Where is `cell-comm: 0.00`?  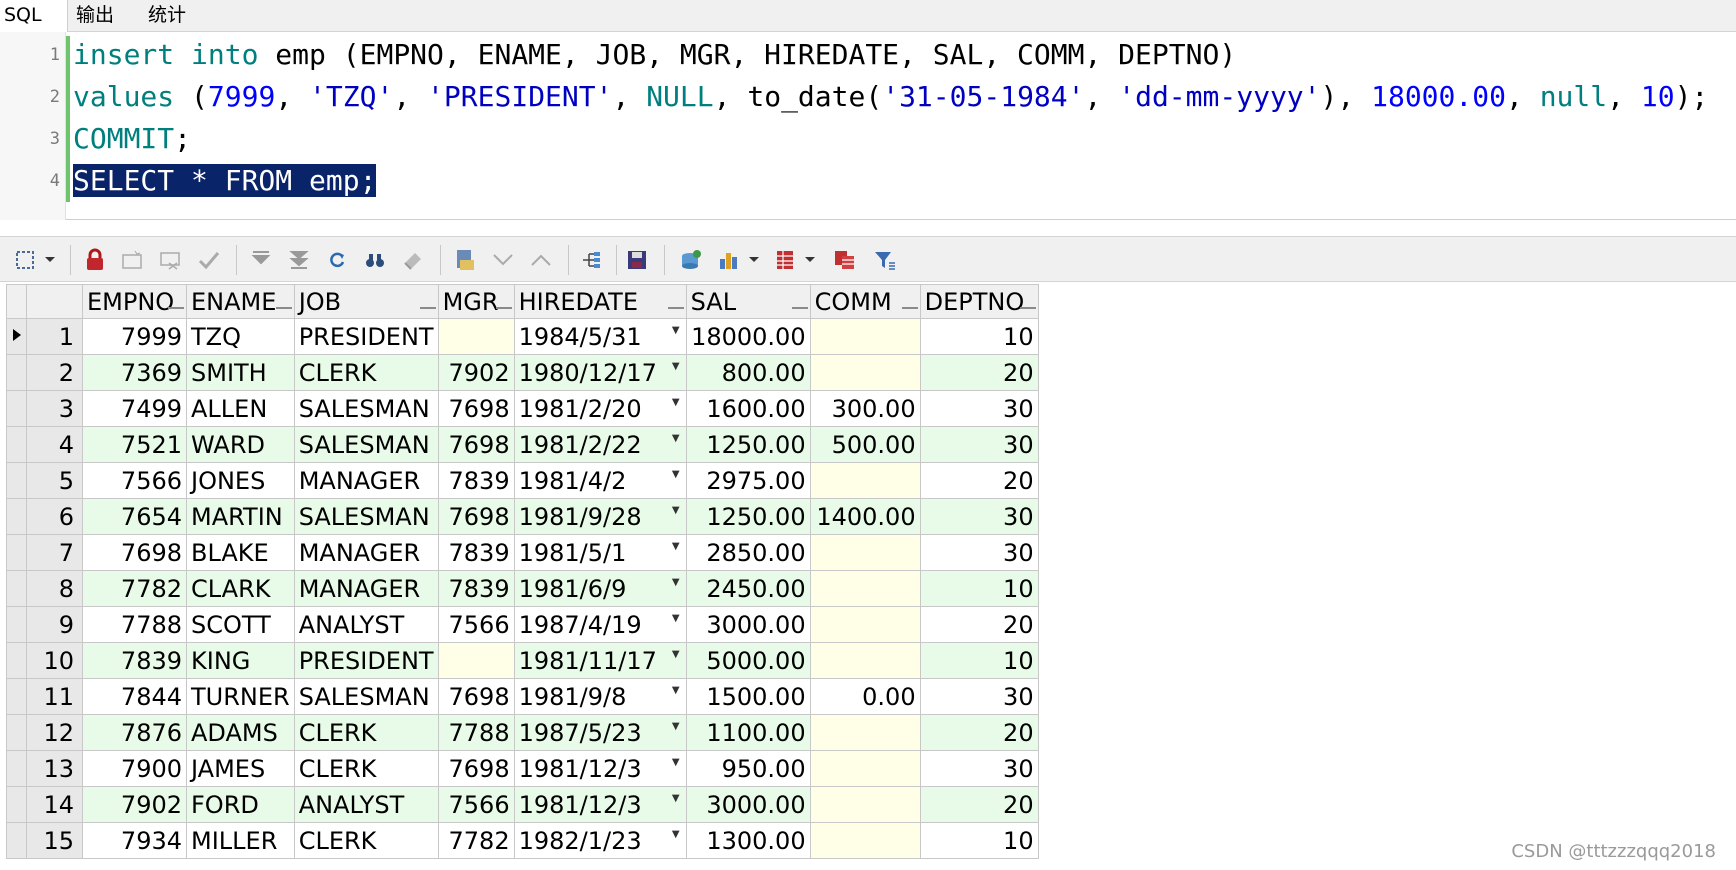
cell-comm: 0.00 is located at coordinates (865, 696).